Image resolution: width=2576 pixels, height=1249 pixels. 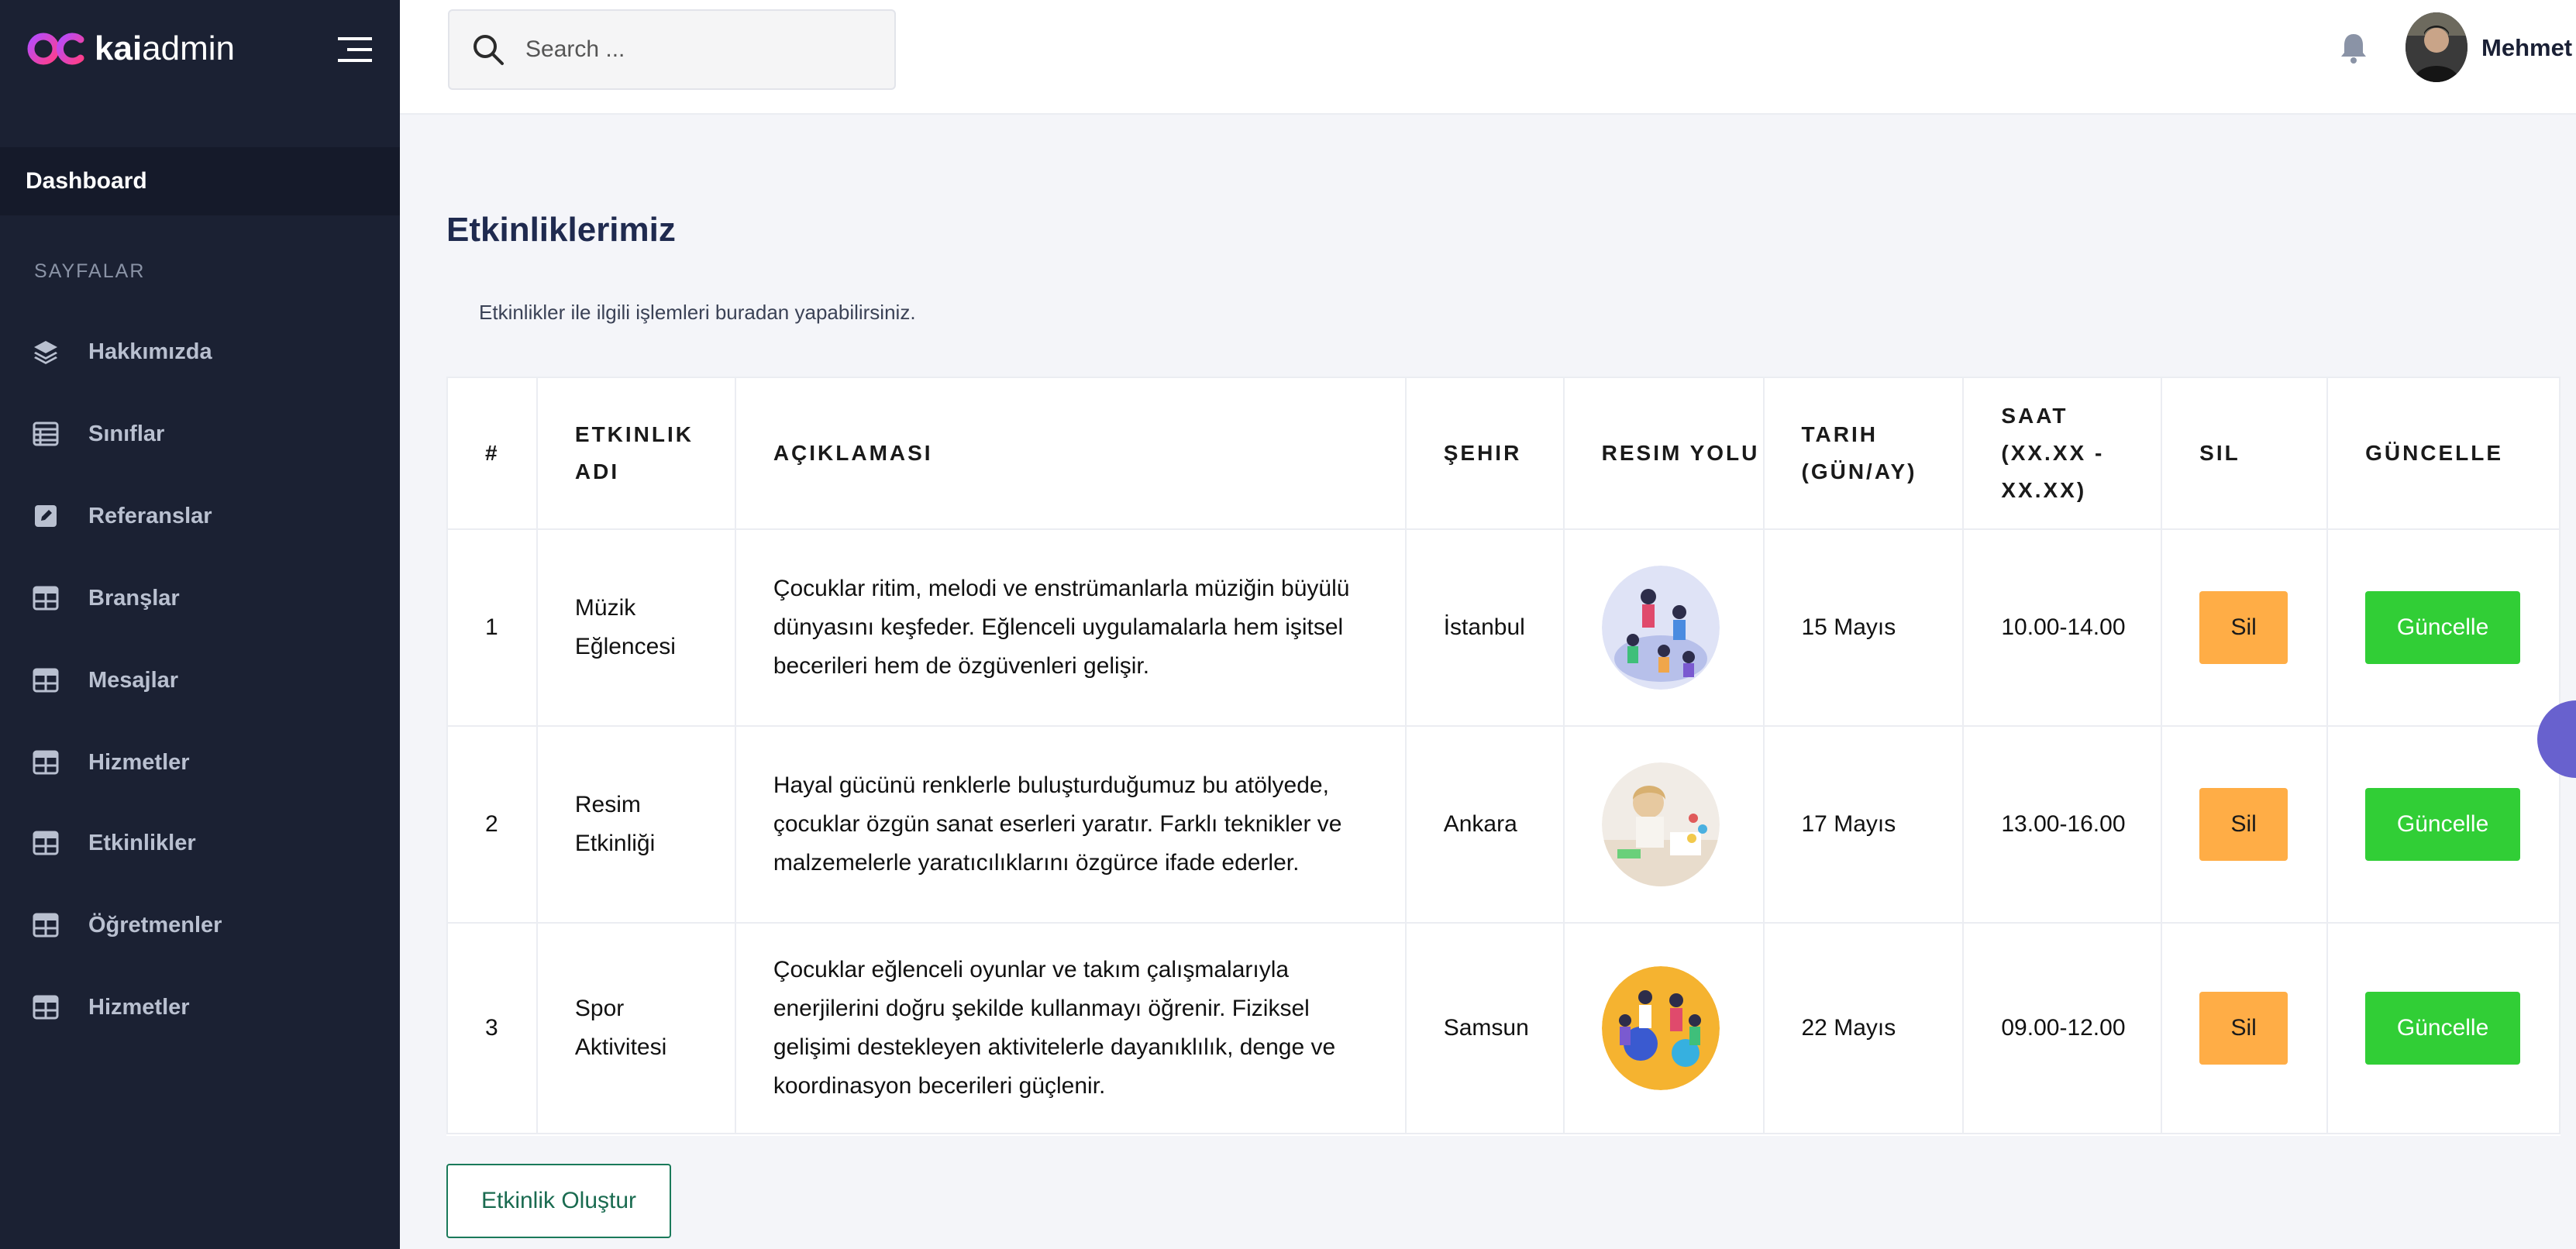 What do you see at coordinates (355, 50) in the screenshot?
I see `menu-toggle-icon` at bounding box center [355, 50].